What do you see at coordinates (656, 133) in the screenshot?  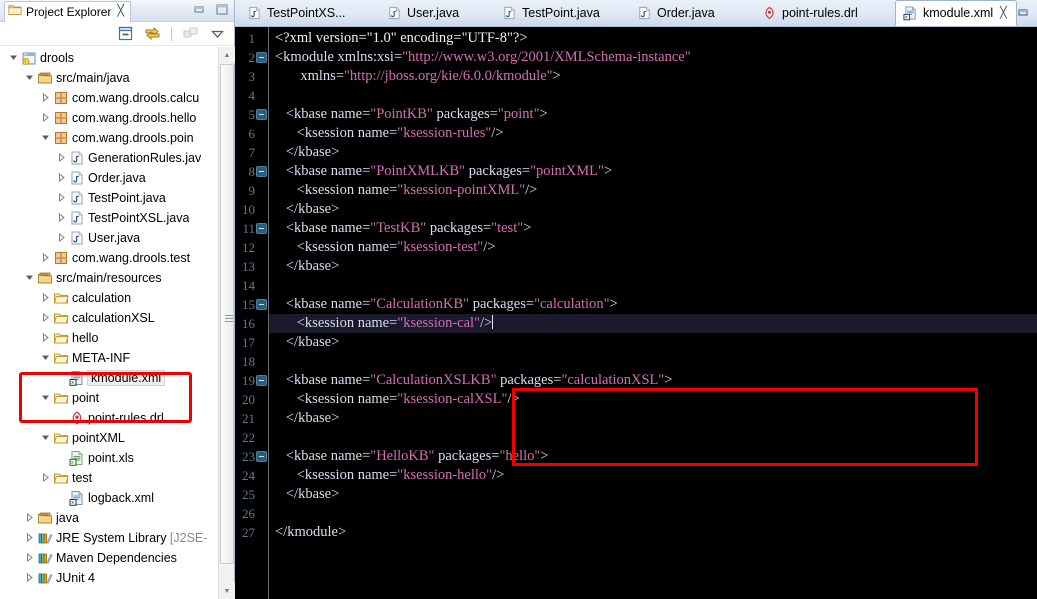 I see `code-line: <ksession name="ksession-rules"/>` at bounding box center [656, 133].